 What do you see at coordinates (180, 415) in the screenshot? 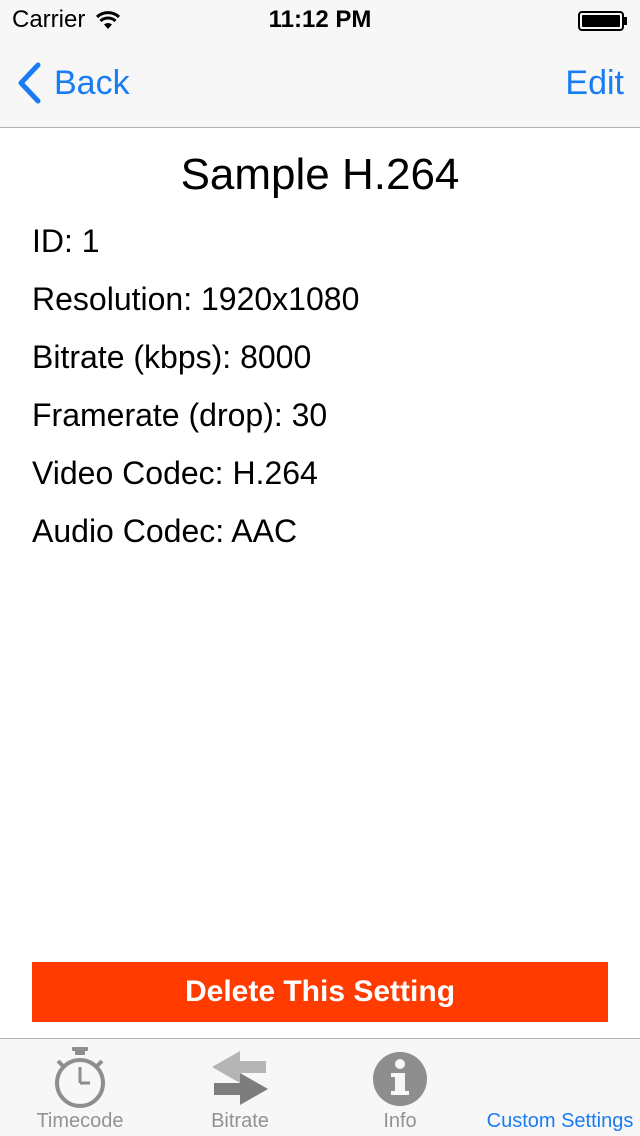
I see `field-framerate: Framerate (drop): 30` at bounding box center [180, 415].